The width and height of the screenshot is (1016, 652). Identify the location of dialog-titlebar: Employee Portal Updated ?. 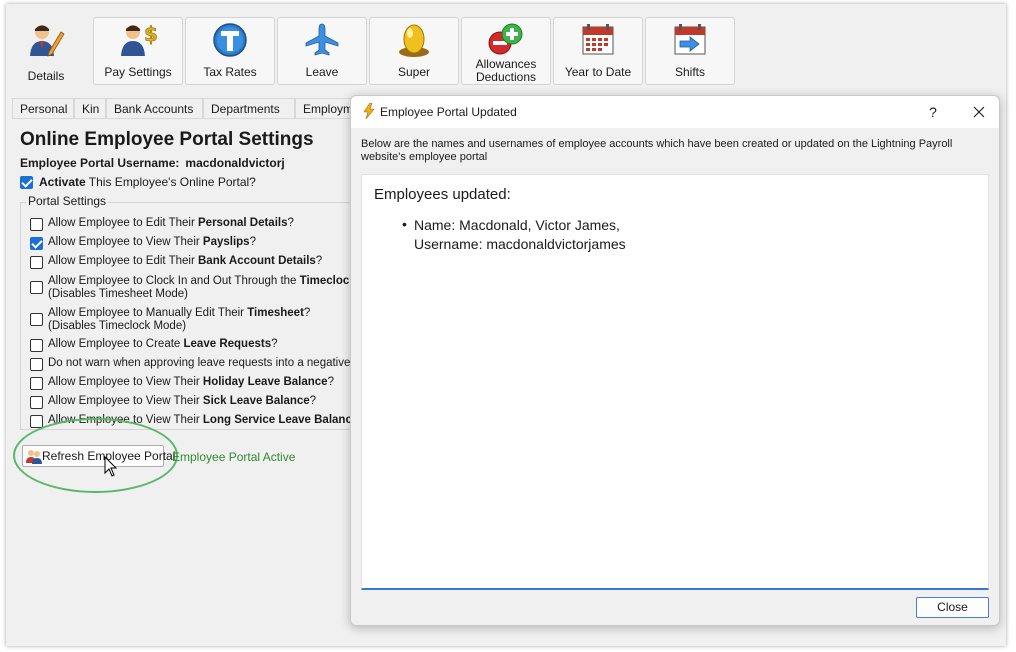
(675, 112).